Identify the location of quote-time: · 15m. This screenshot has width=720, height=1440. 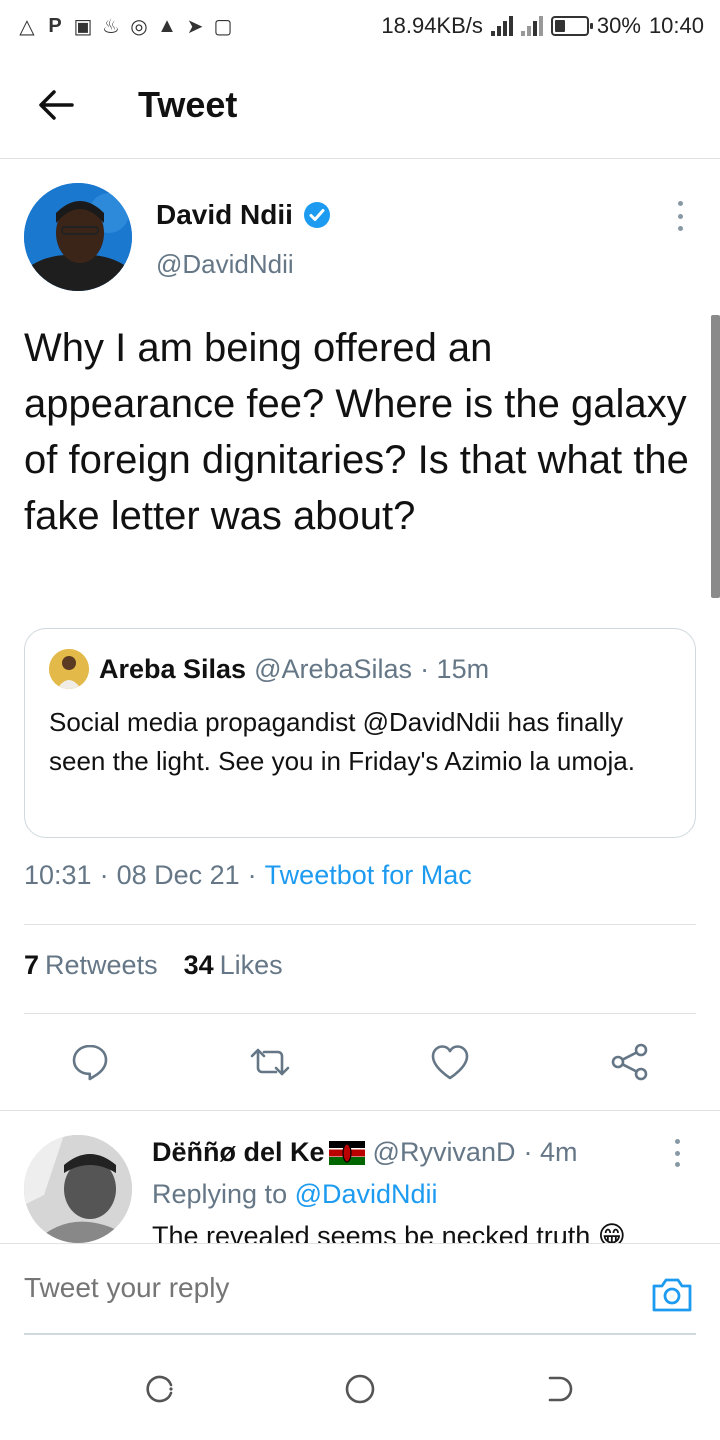
(455, 668).